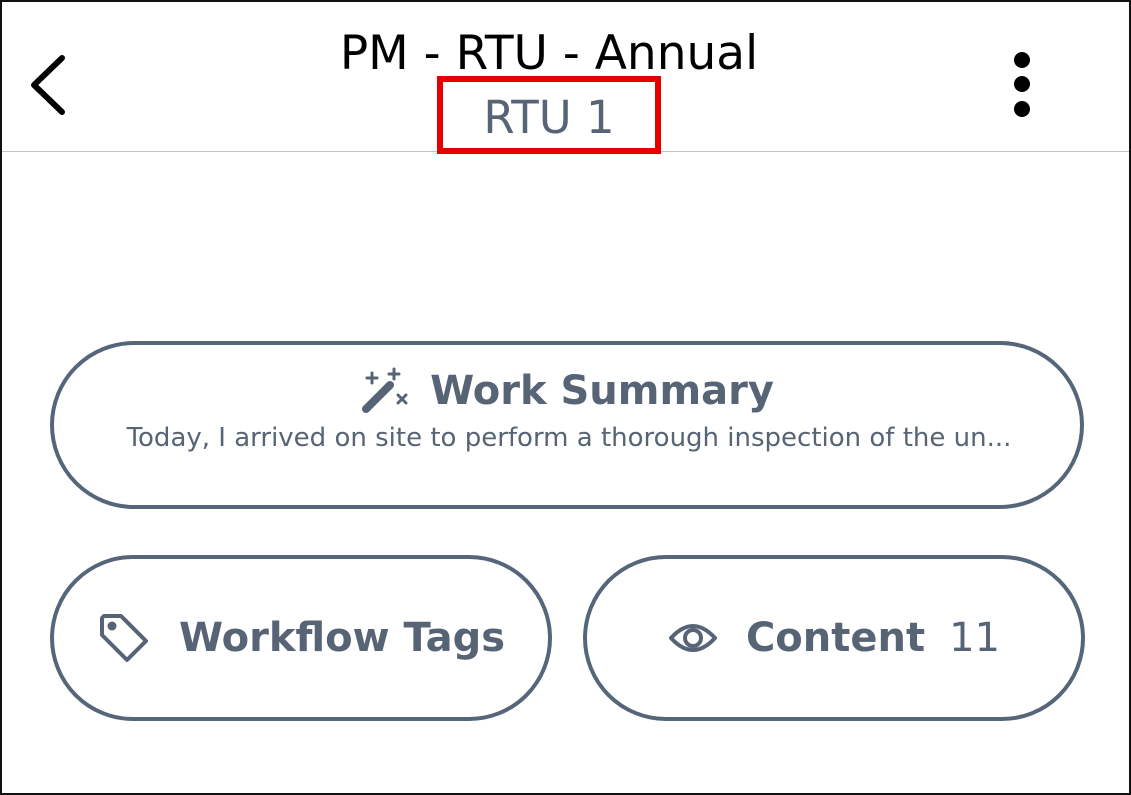 The image size is (1131, 795). What do you see at coordinates (124, 638) in the screenshot?
I see `tag-icon` at bounding box center [124, 638].